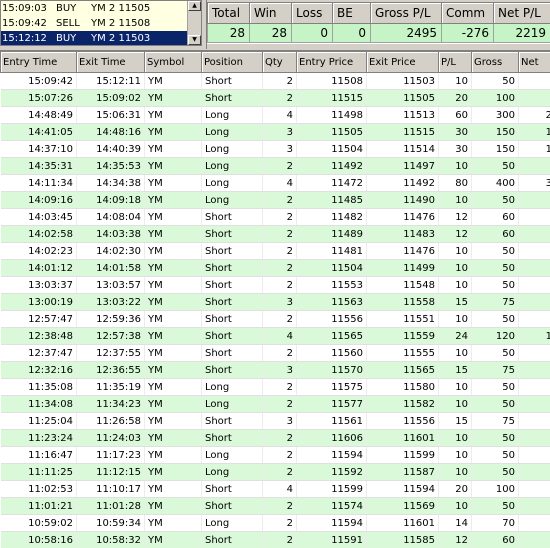 The height and width of the screenshot is (548, 550). I want to click on table-cell: 12:38:48, so click(39, 336).